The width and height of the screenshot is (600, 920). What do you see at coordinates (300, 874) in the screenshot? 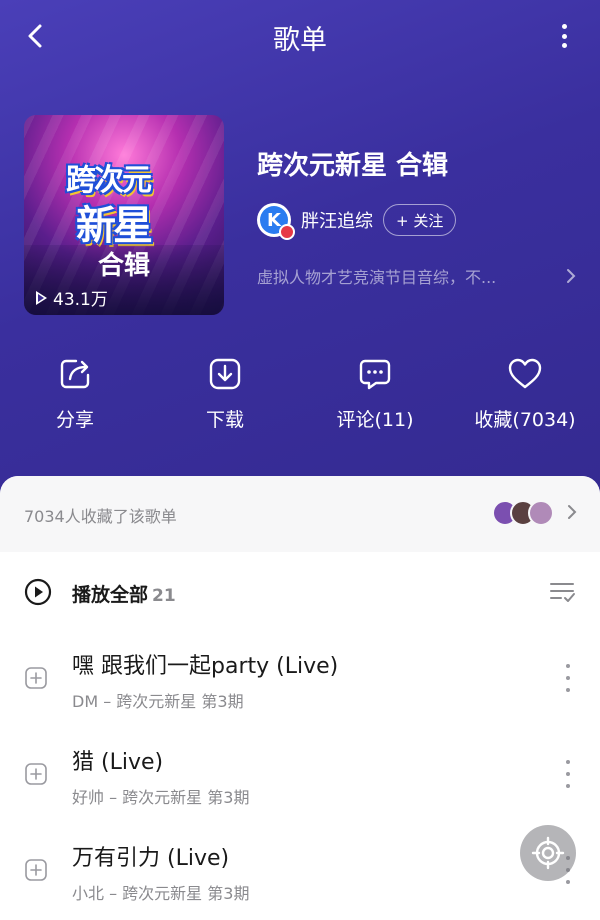
I see `song-row: 万有引力 (Live) 小北 – 跨次元新星 第3期` at bounding box center [300, 874].